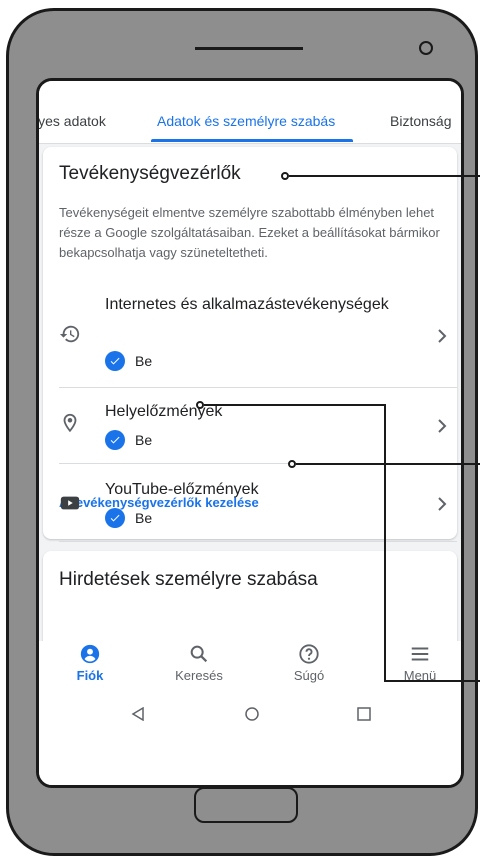  What do you see at coordinates (250, 738) in the screenshot?
I see `system-navigation-bar` at bounding box center [250, 738].